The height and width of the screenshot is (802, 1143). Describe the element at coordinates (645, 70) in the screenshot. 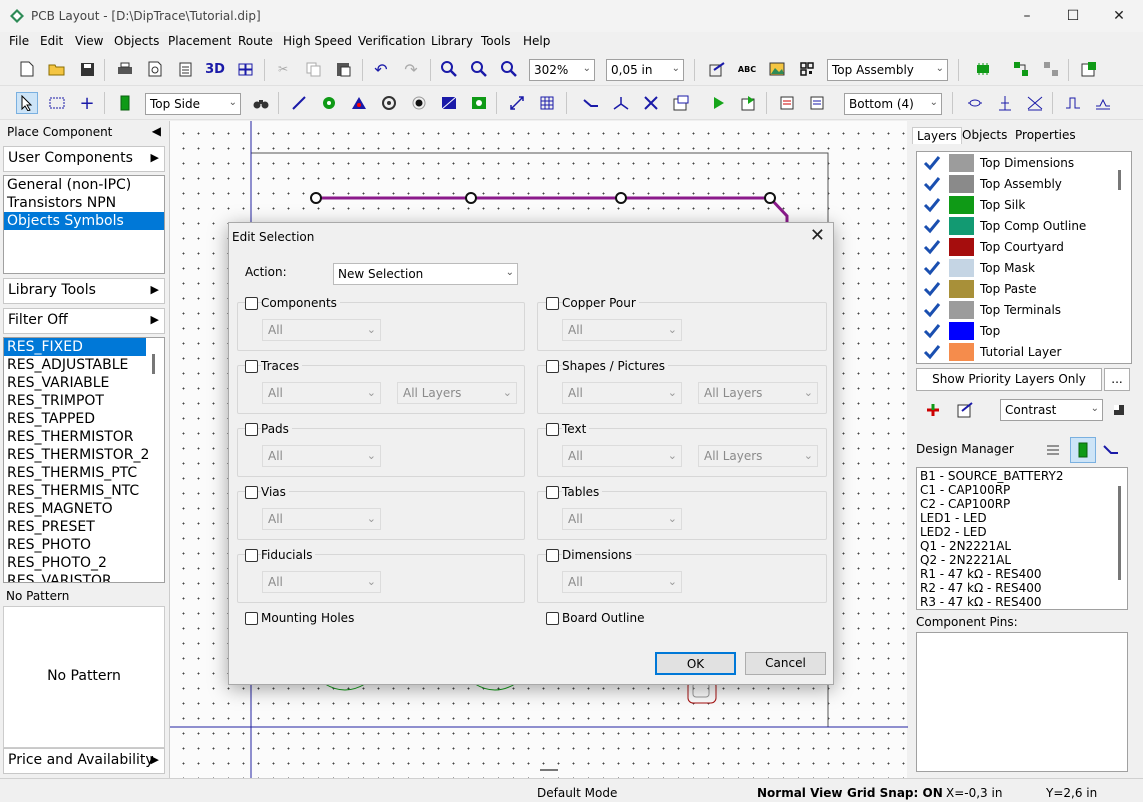

I see `grid-size-combo: 0,05 in ⌄` at that location.